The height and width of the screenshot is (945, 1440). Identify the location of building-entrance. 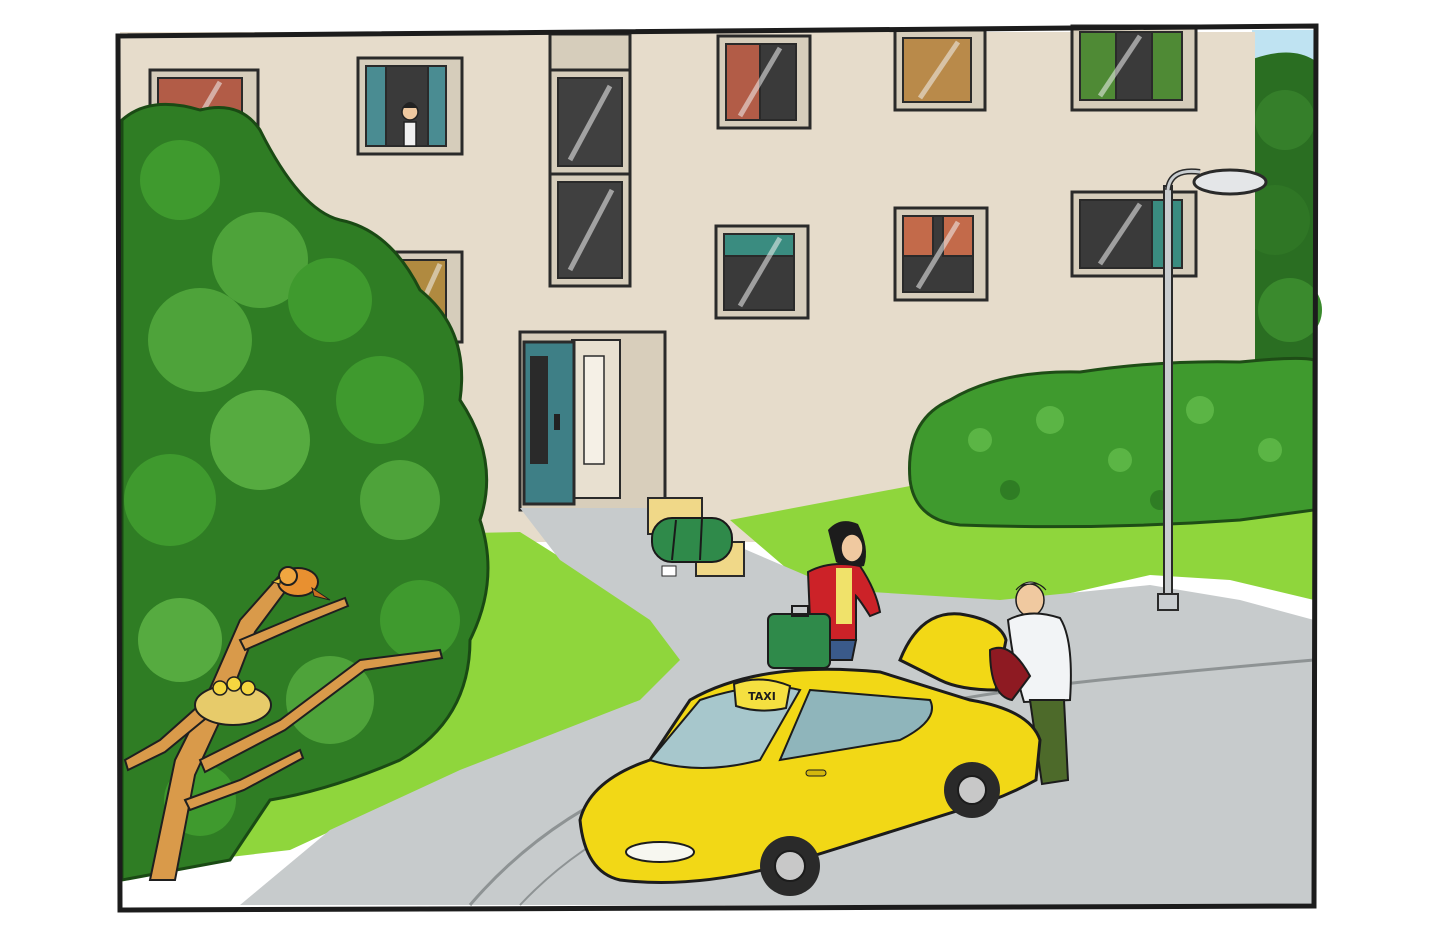
(592, 421).